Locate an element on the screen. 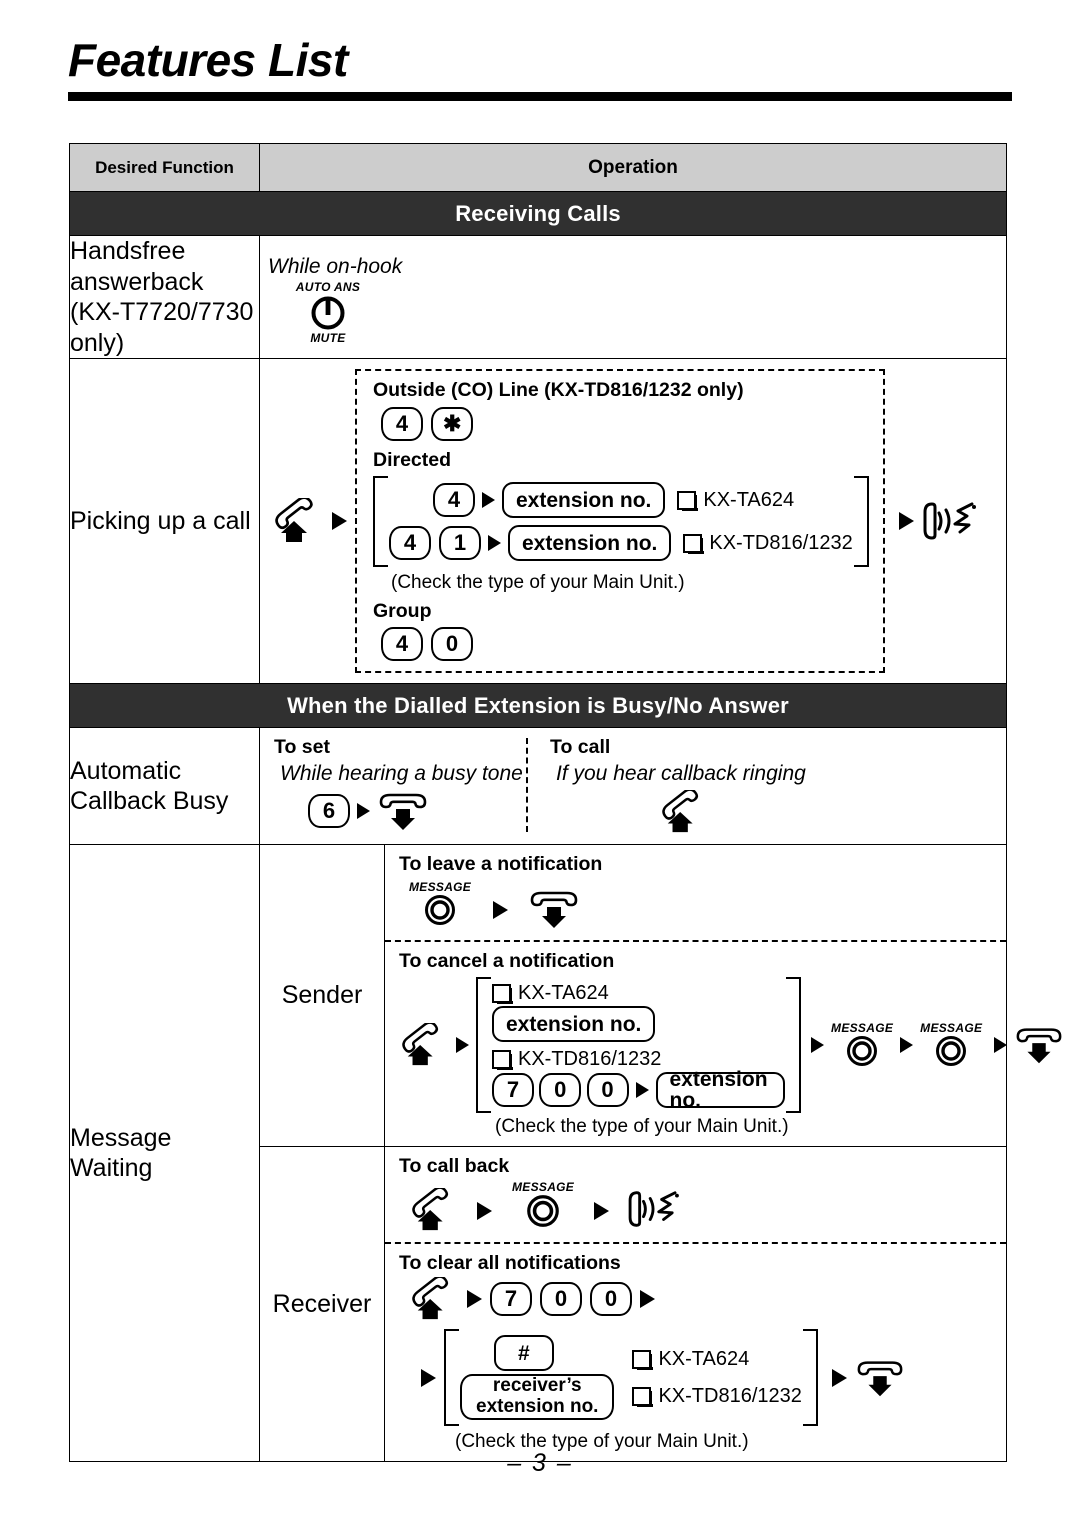 This screenshot has width=1080, height=1529. unit-label: KX-TA624 is located at coordinates (563, 993).